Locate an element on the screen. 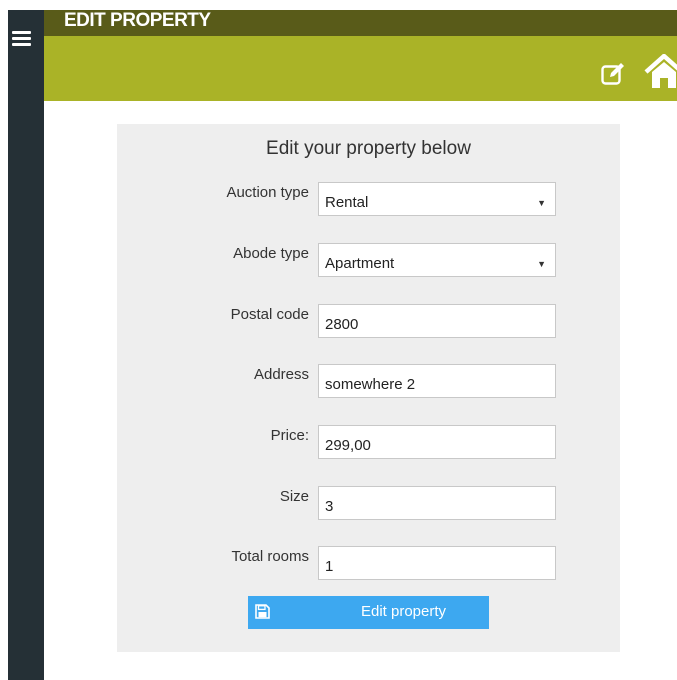 The height and width of the screenshot is (680, 677). form-row-postal-code: Postal code 2800 is located at coordinates (368, 322).